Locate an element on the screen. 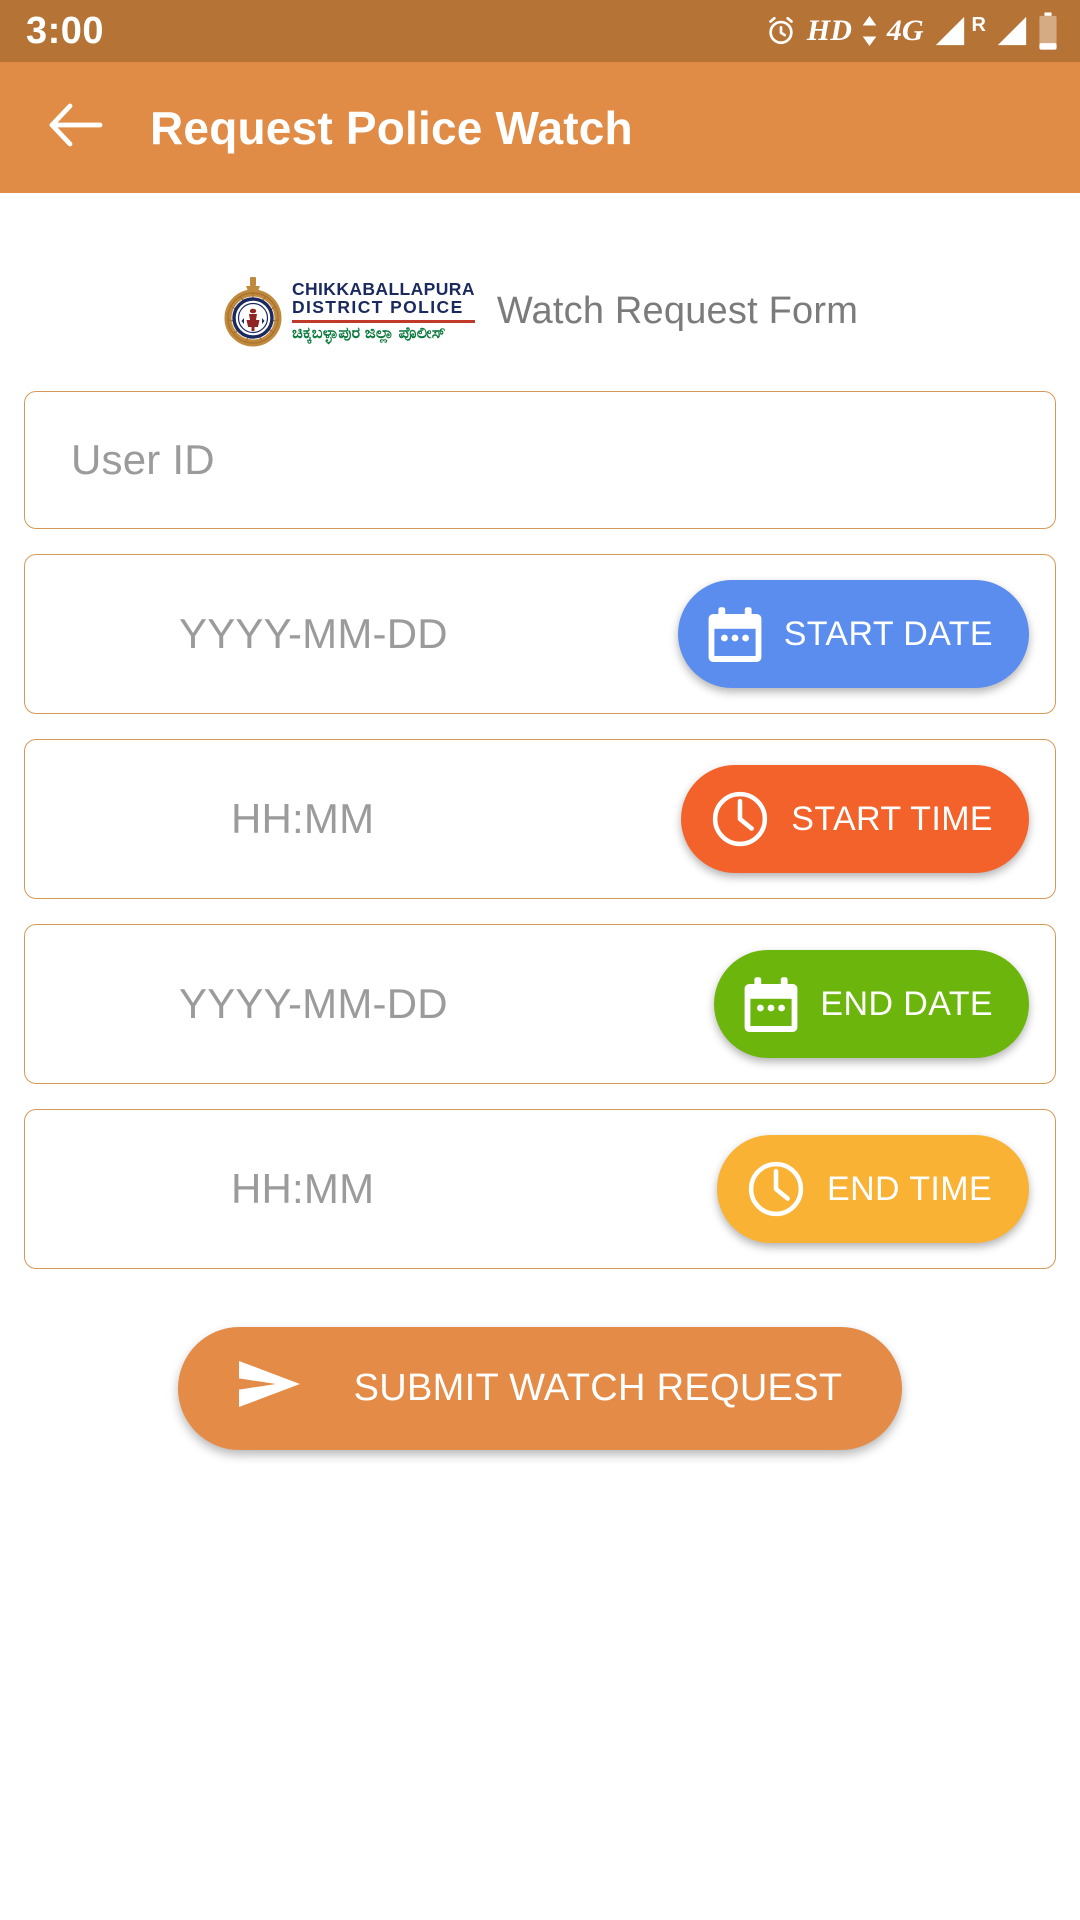 This screenshot has height=1920, width=1080. end-date-button: END DATE is located at coordinates (871, 1004).